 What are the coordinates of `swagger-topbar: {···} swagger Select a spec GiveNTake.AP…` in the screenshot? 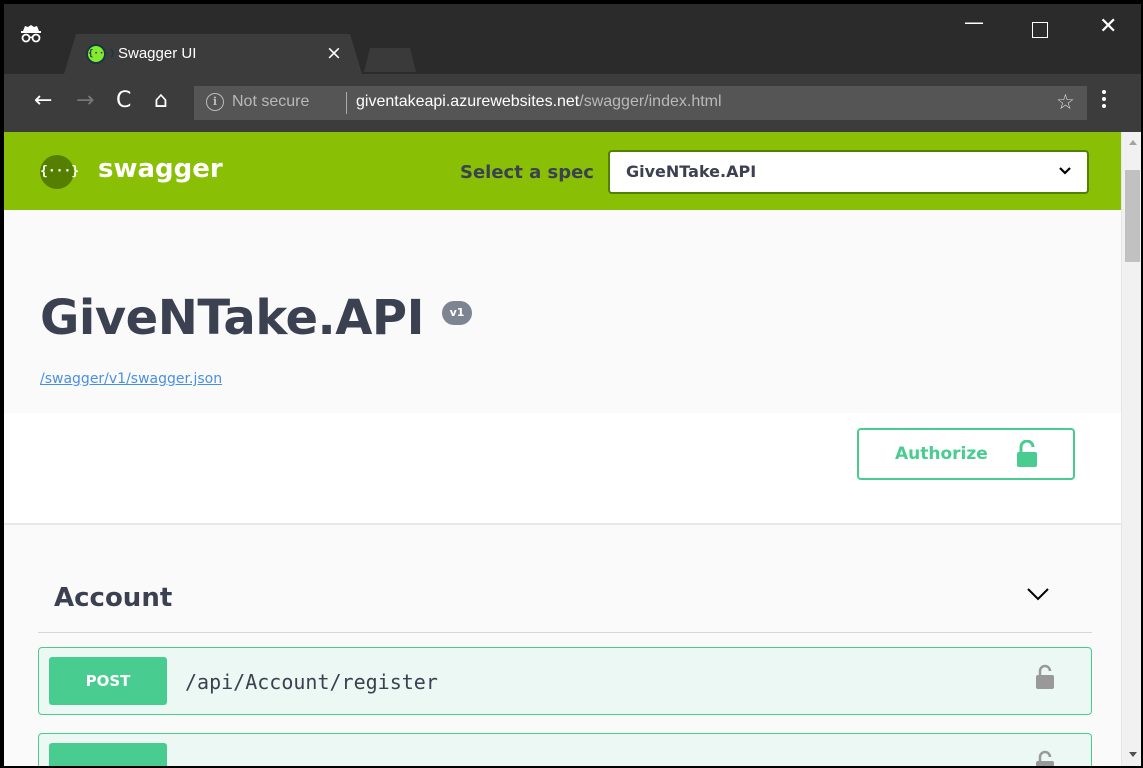 It's located at (562, 171).